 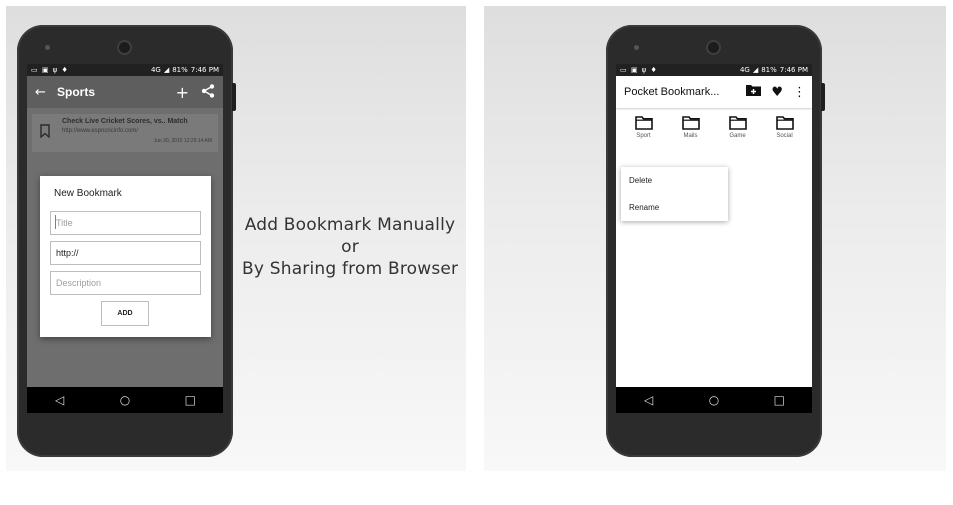 I want to click on folder-context-menu: Delete Rename, so click(x=674, y=194).